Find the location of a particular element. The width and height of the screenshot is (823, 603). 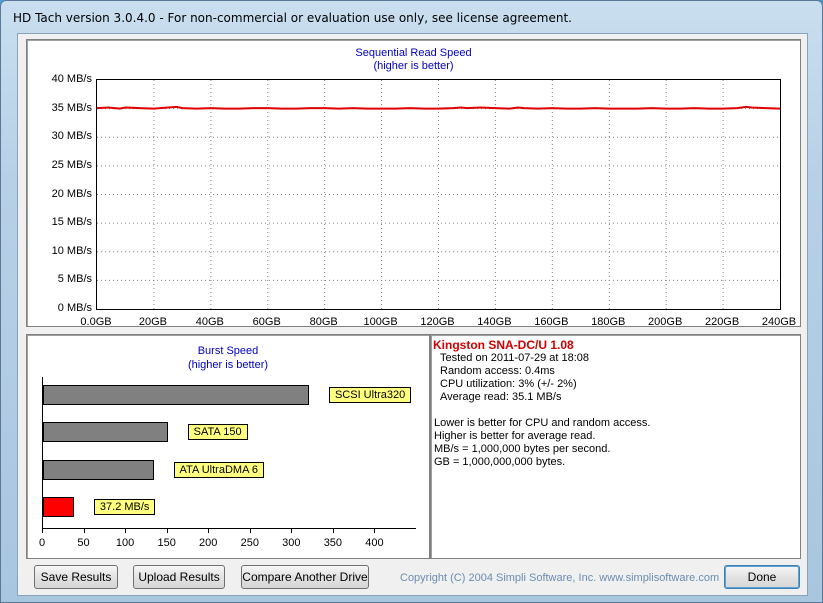

burst-subtitle: (higher is better) is located at coordinates (228, 365).